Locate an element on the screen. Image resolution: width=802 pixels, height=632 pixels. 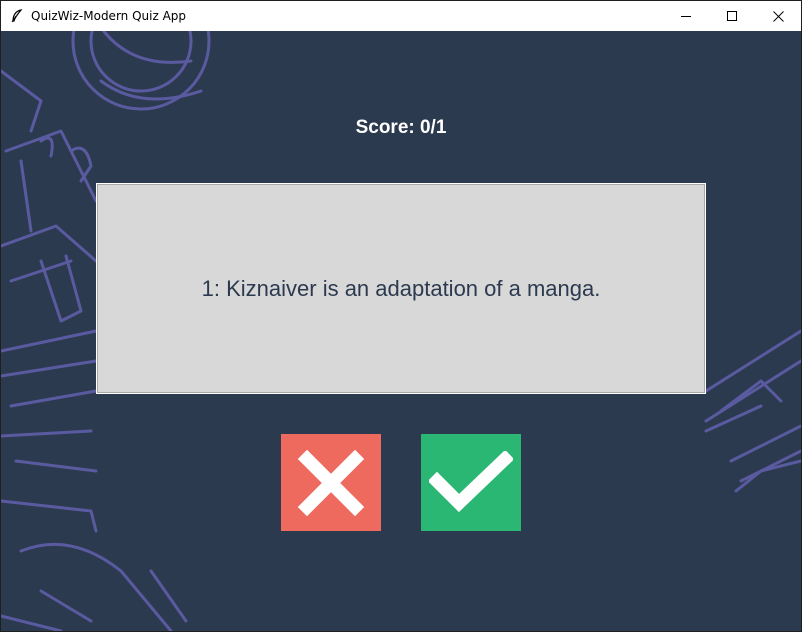
maximize-button is located at coordinates (732, 16).